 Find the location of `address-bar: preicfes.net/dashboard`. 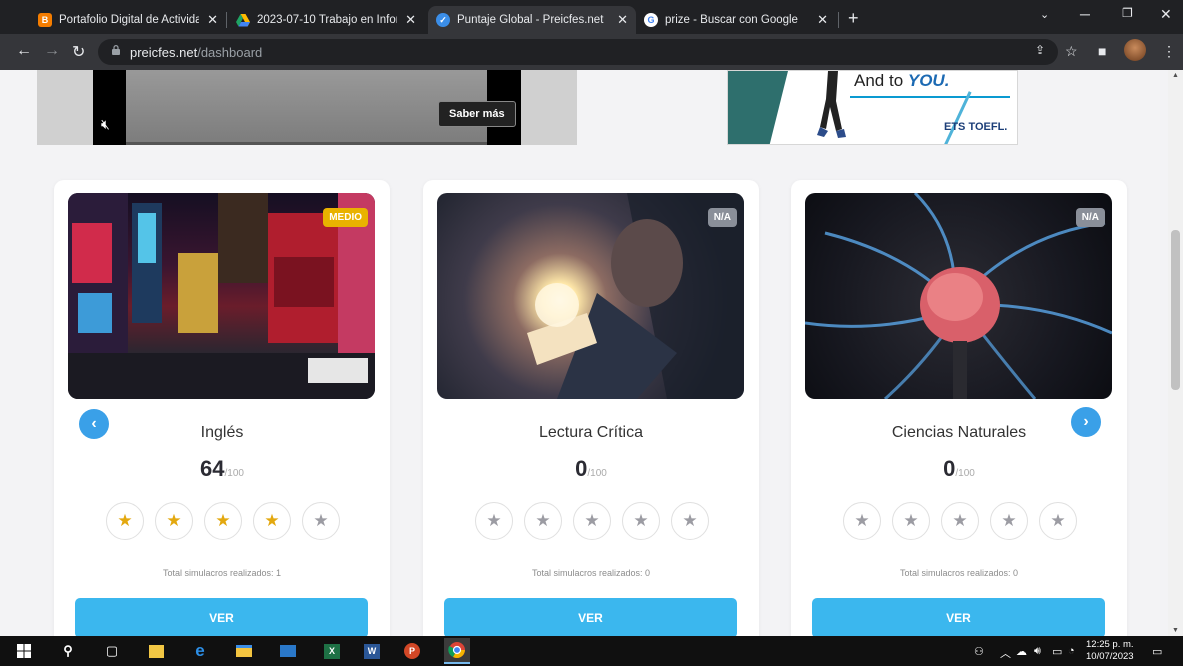

address-bar: preicfes.net/dashboard is located at coordinates (578, 52).